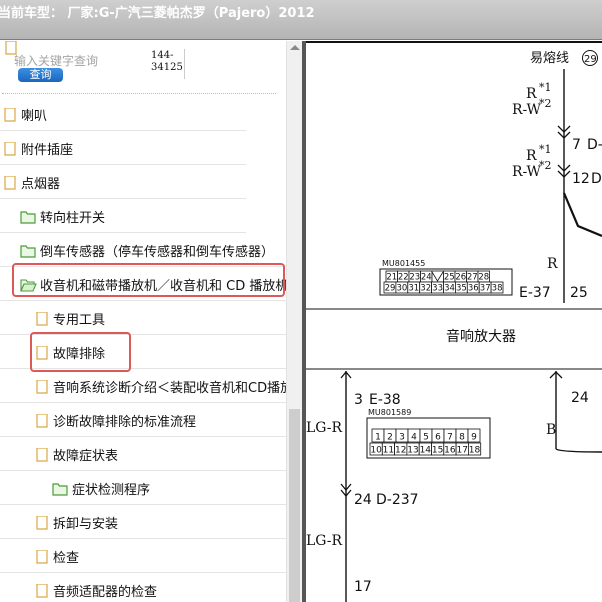 The width and height of the screenshot is (602, 602). Describe the element at coordinates (535, 293) in the screenshot. I see `connector-e37-label: E-37` at that location.